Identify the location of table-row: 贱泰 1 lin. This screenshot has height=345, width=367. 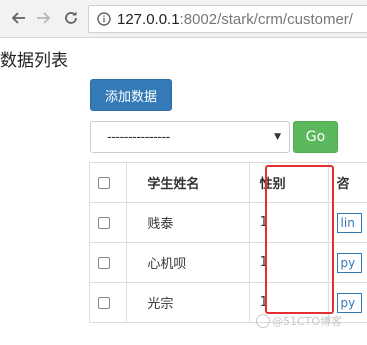
(227, 222).